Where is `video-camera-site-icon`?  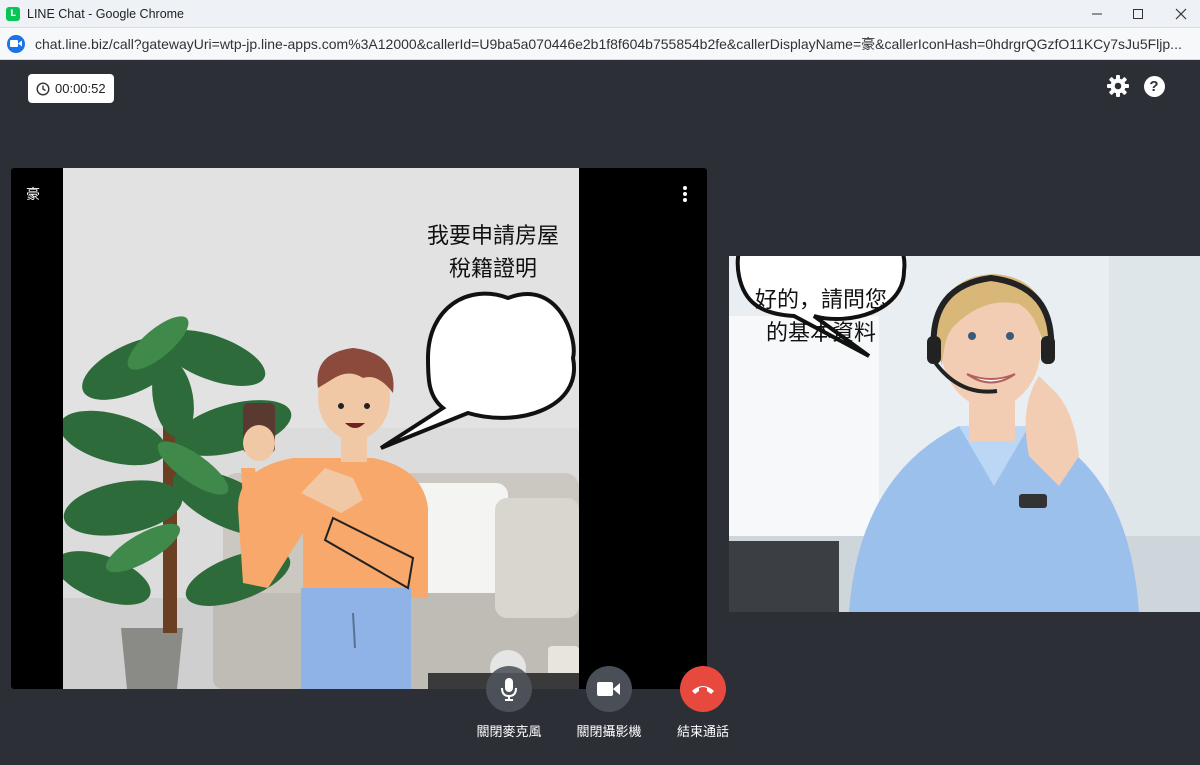 video-camera-site-icon is located at coordinates (16, 43).